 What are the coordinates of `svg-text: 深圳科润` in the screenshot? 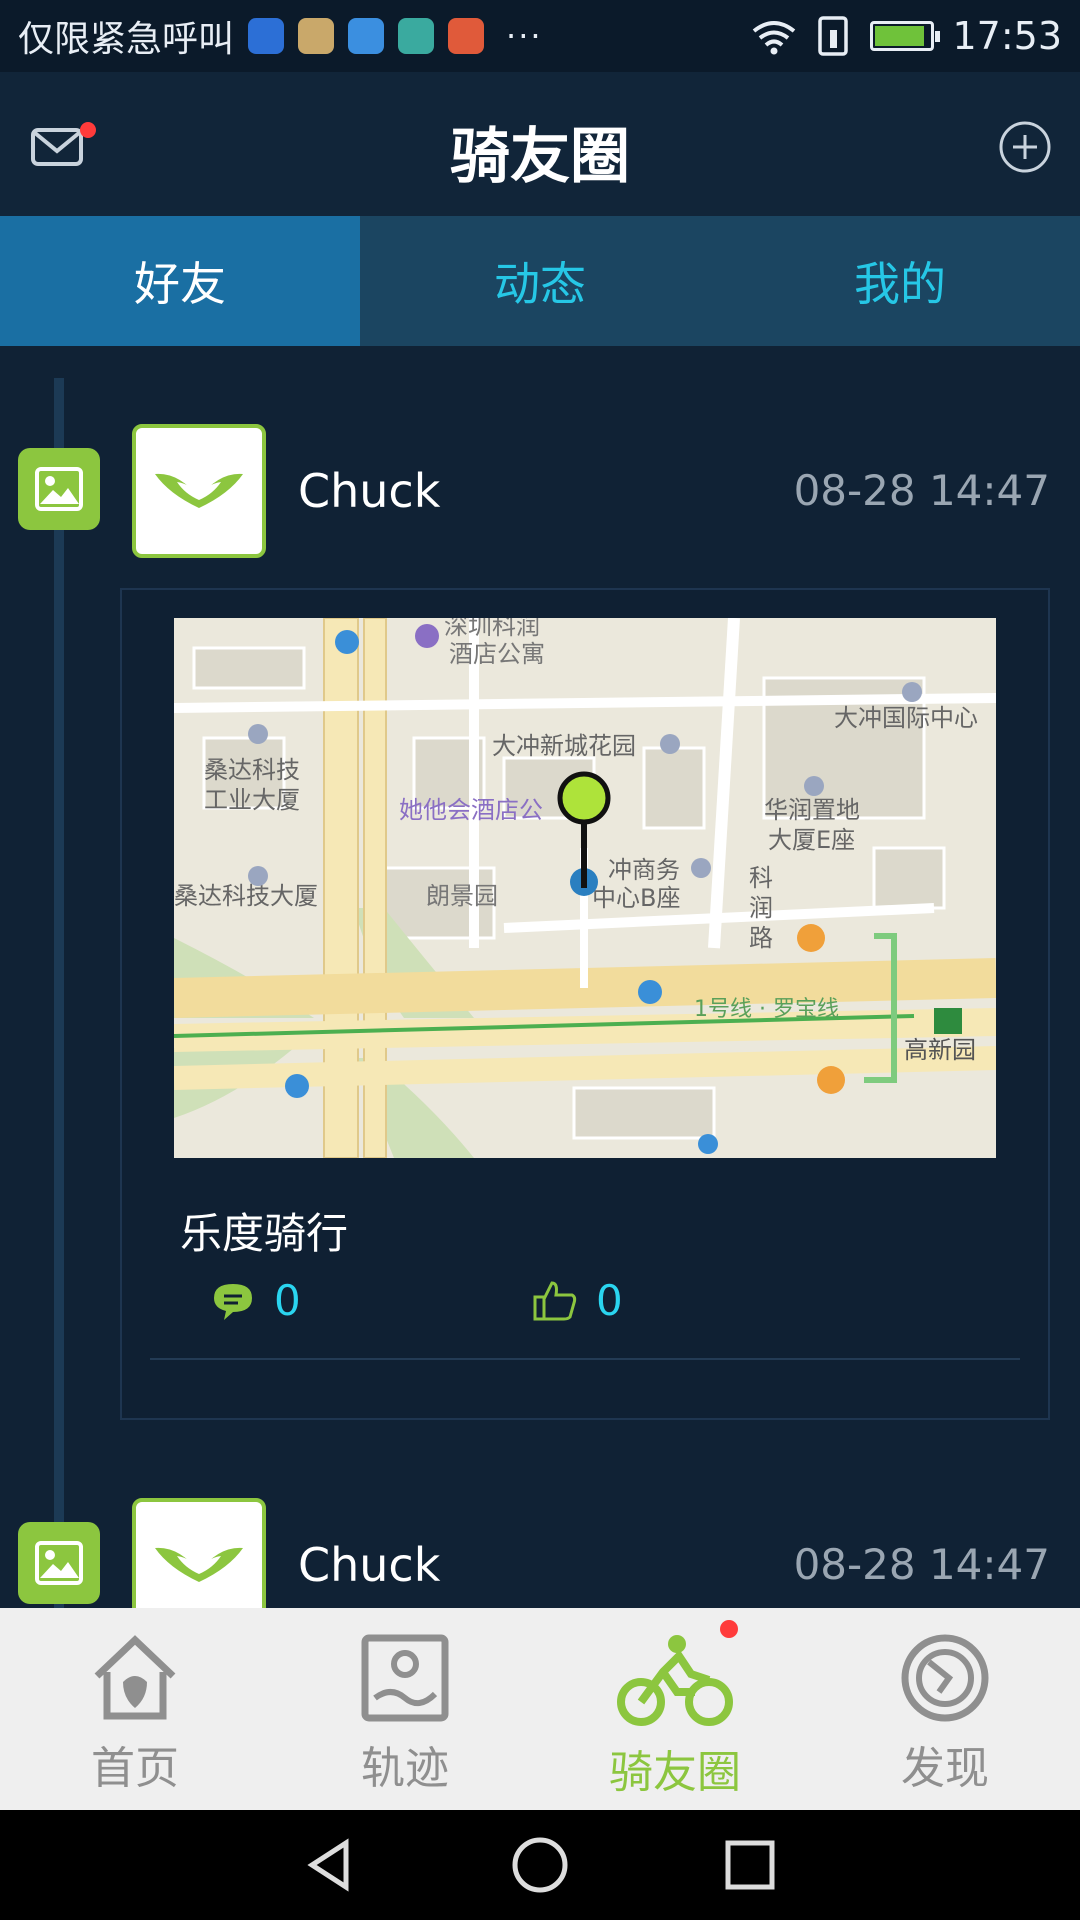 It's located at (492, 629).